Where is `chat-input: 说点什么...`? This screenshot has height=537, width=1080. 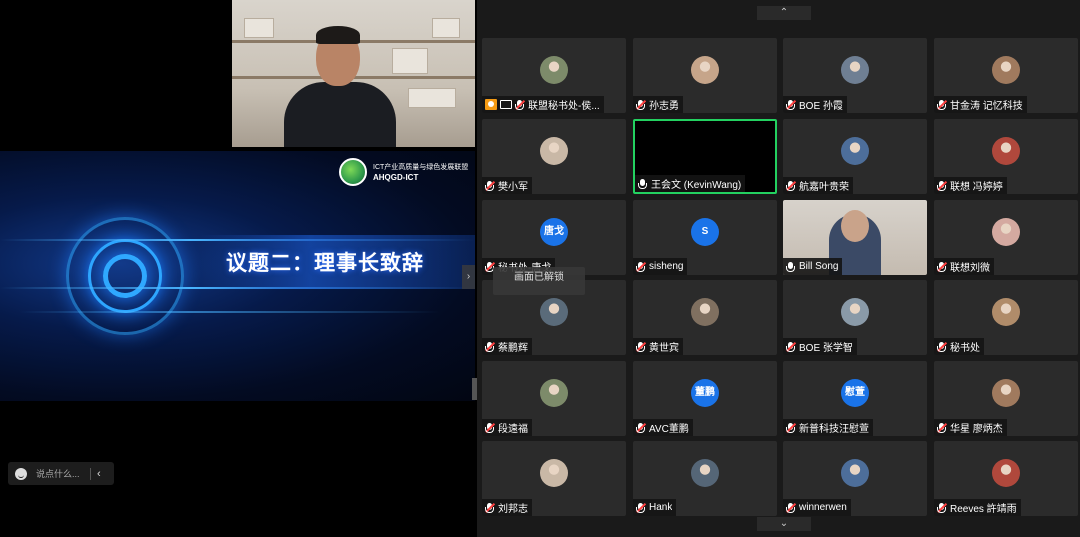
chat-input: 说点什么... is located at coordinates (62, 473).